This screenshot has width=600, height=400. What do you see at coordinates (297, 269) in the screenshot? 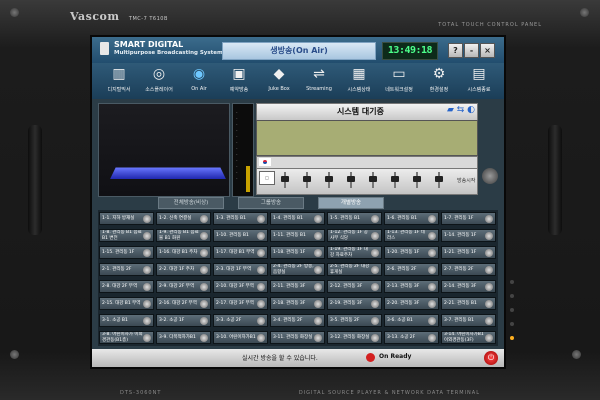
I see `zone-button: 2-4. 관리동 2F 방송, 음향실` at bounding box center [297, 269].